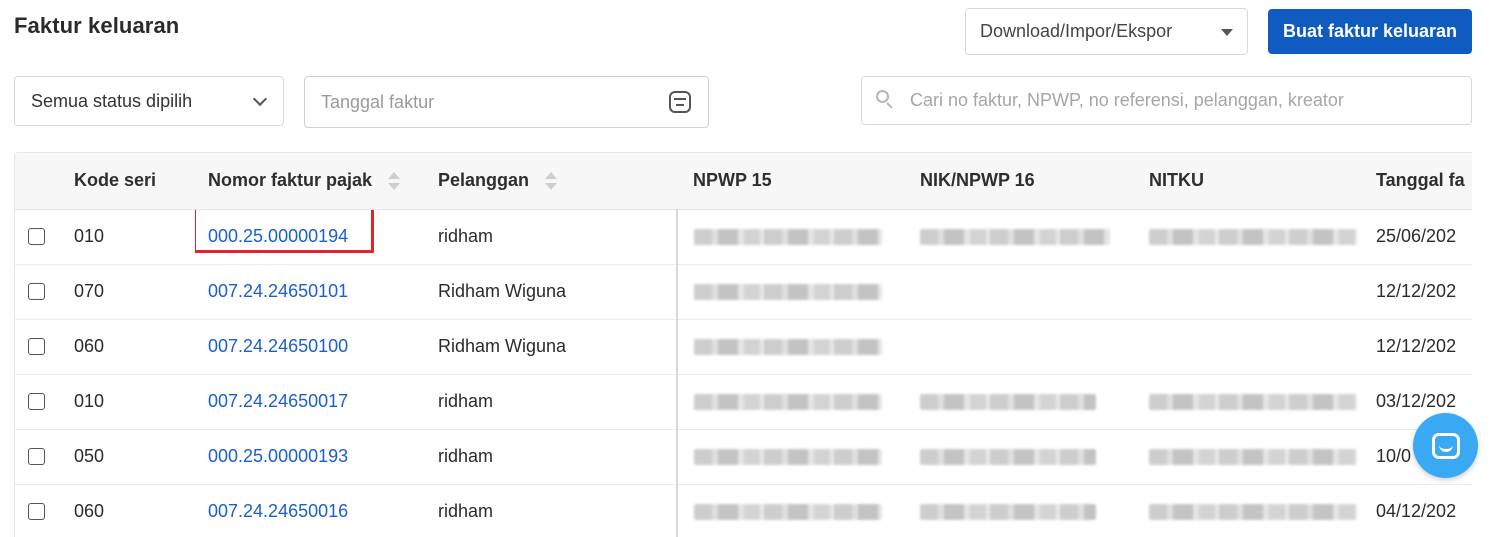 This screenshot has width=1494, height=537. I want to click on download-import-export-select: Download/Impor/Ekspor, so click(1106, 31).